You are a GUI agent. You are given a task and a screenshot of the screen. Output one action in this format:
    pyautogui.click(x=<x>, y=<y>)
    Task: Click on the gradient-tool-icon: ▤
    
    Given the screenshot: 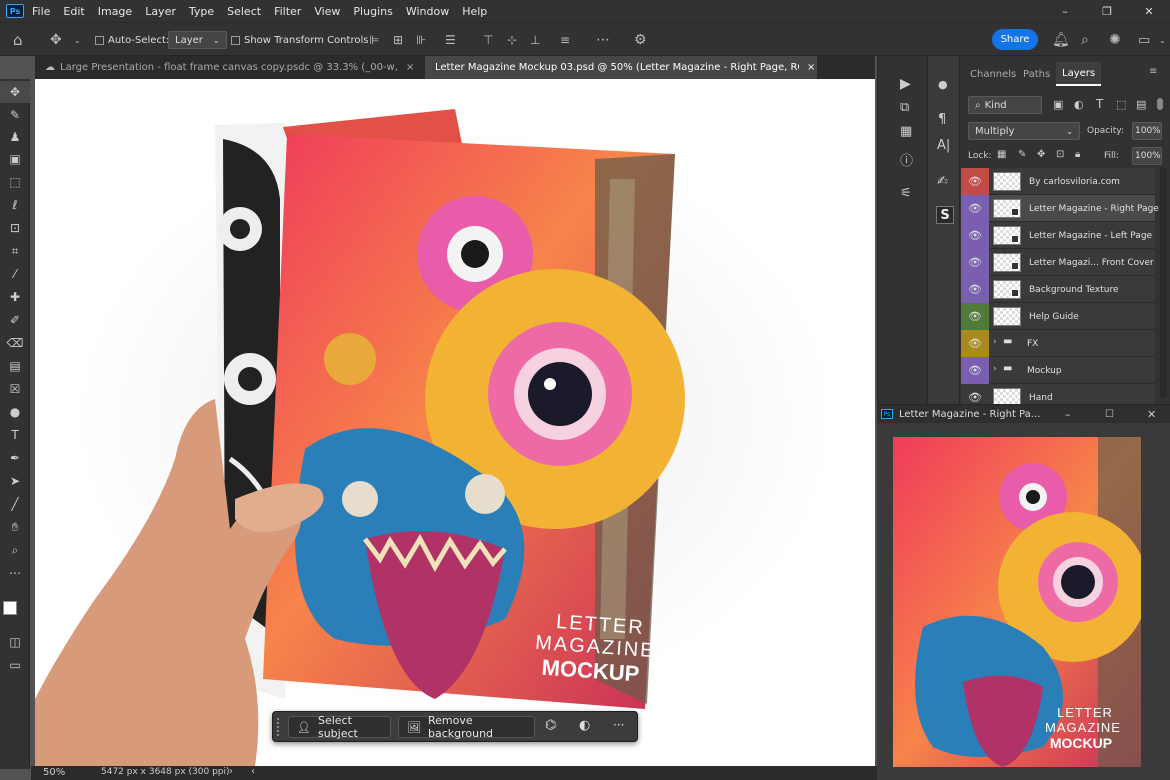 What is the action you would take?
    pyautogui.click(x=15, y=366)
    